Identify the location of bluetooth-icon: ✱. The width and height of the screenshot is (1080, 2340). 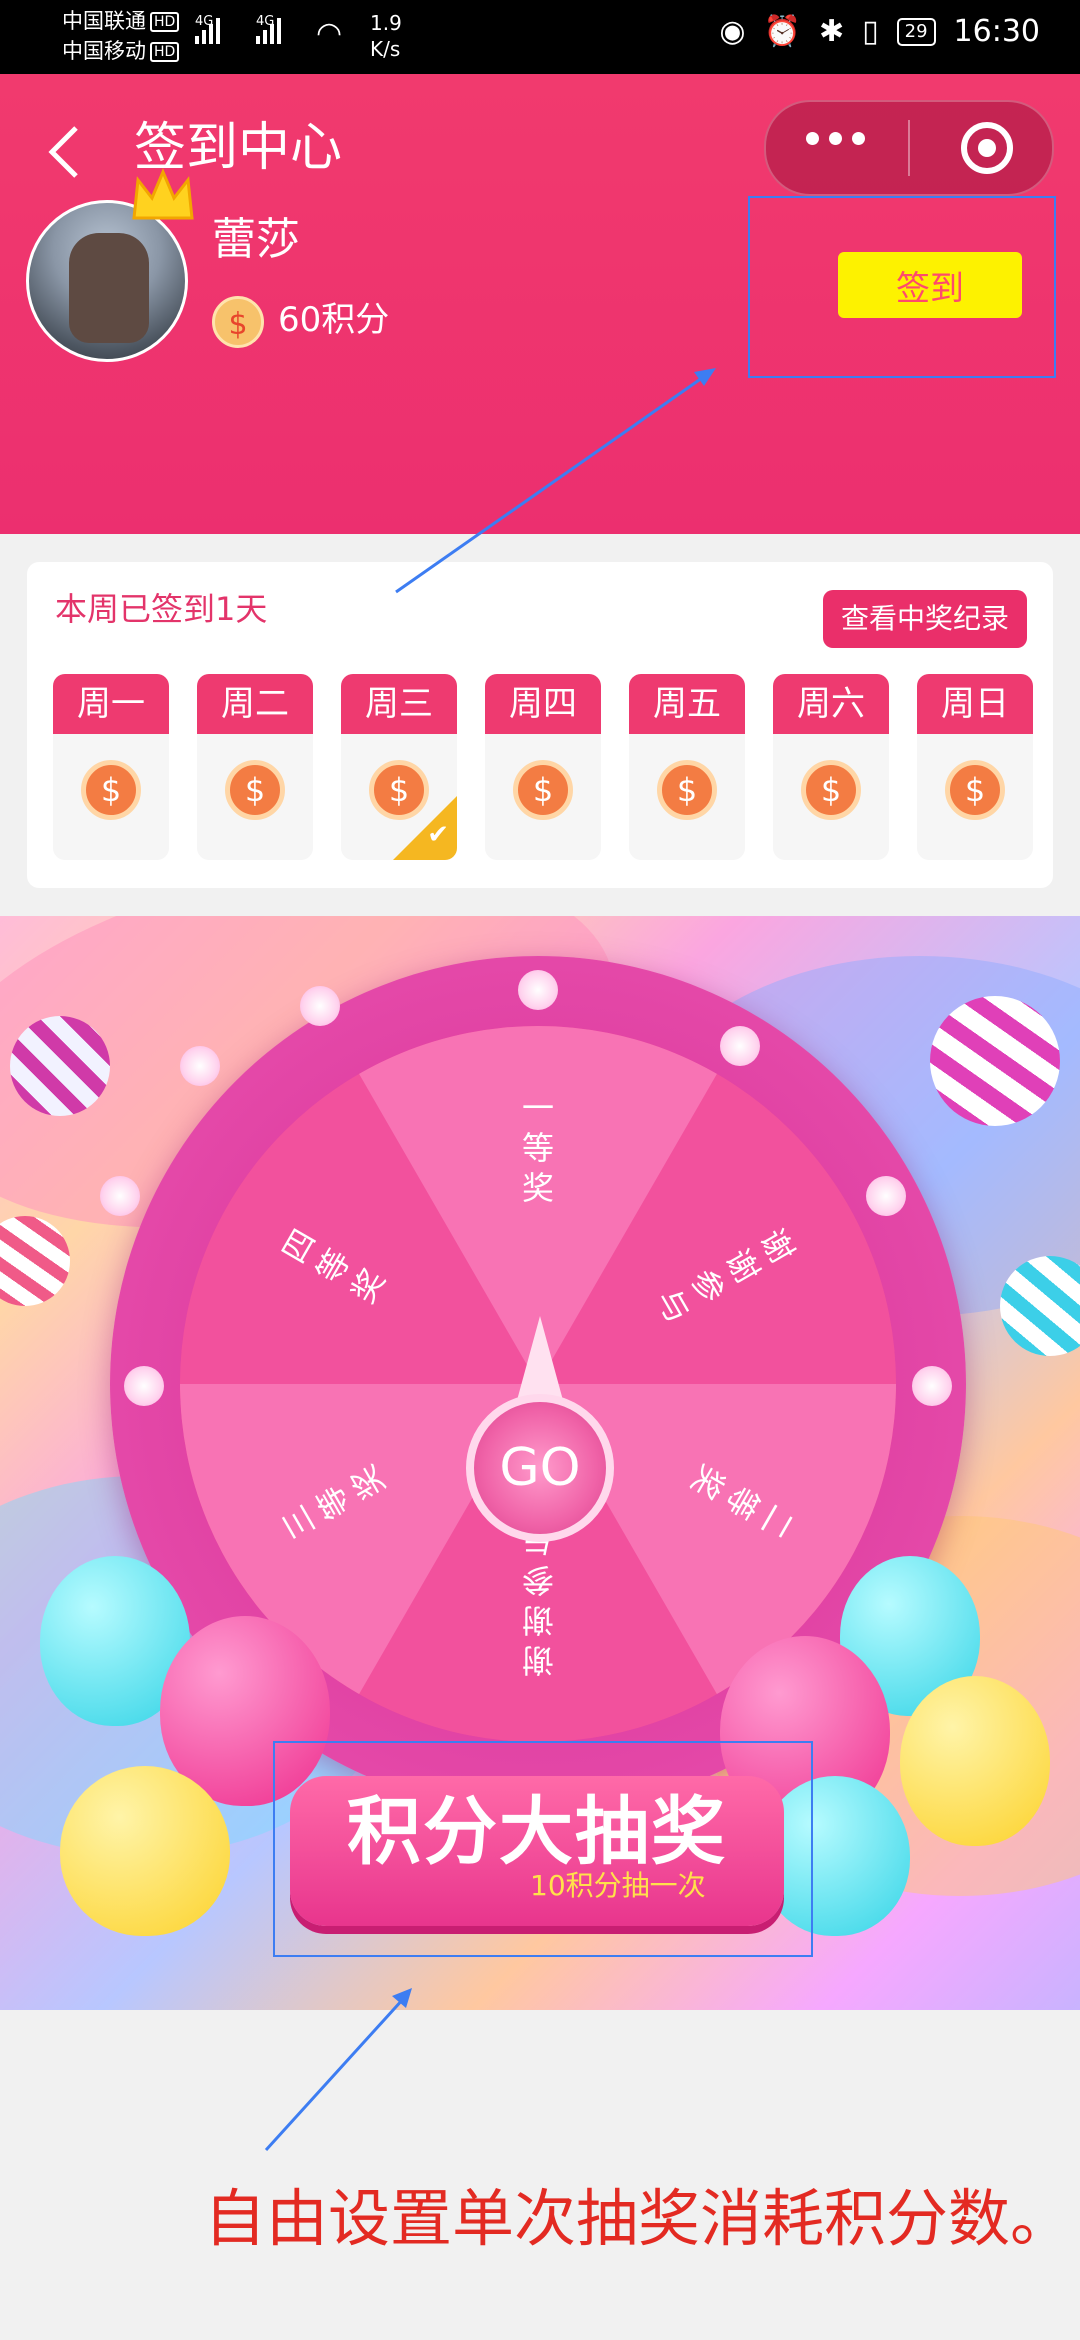
(831, 31).